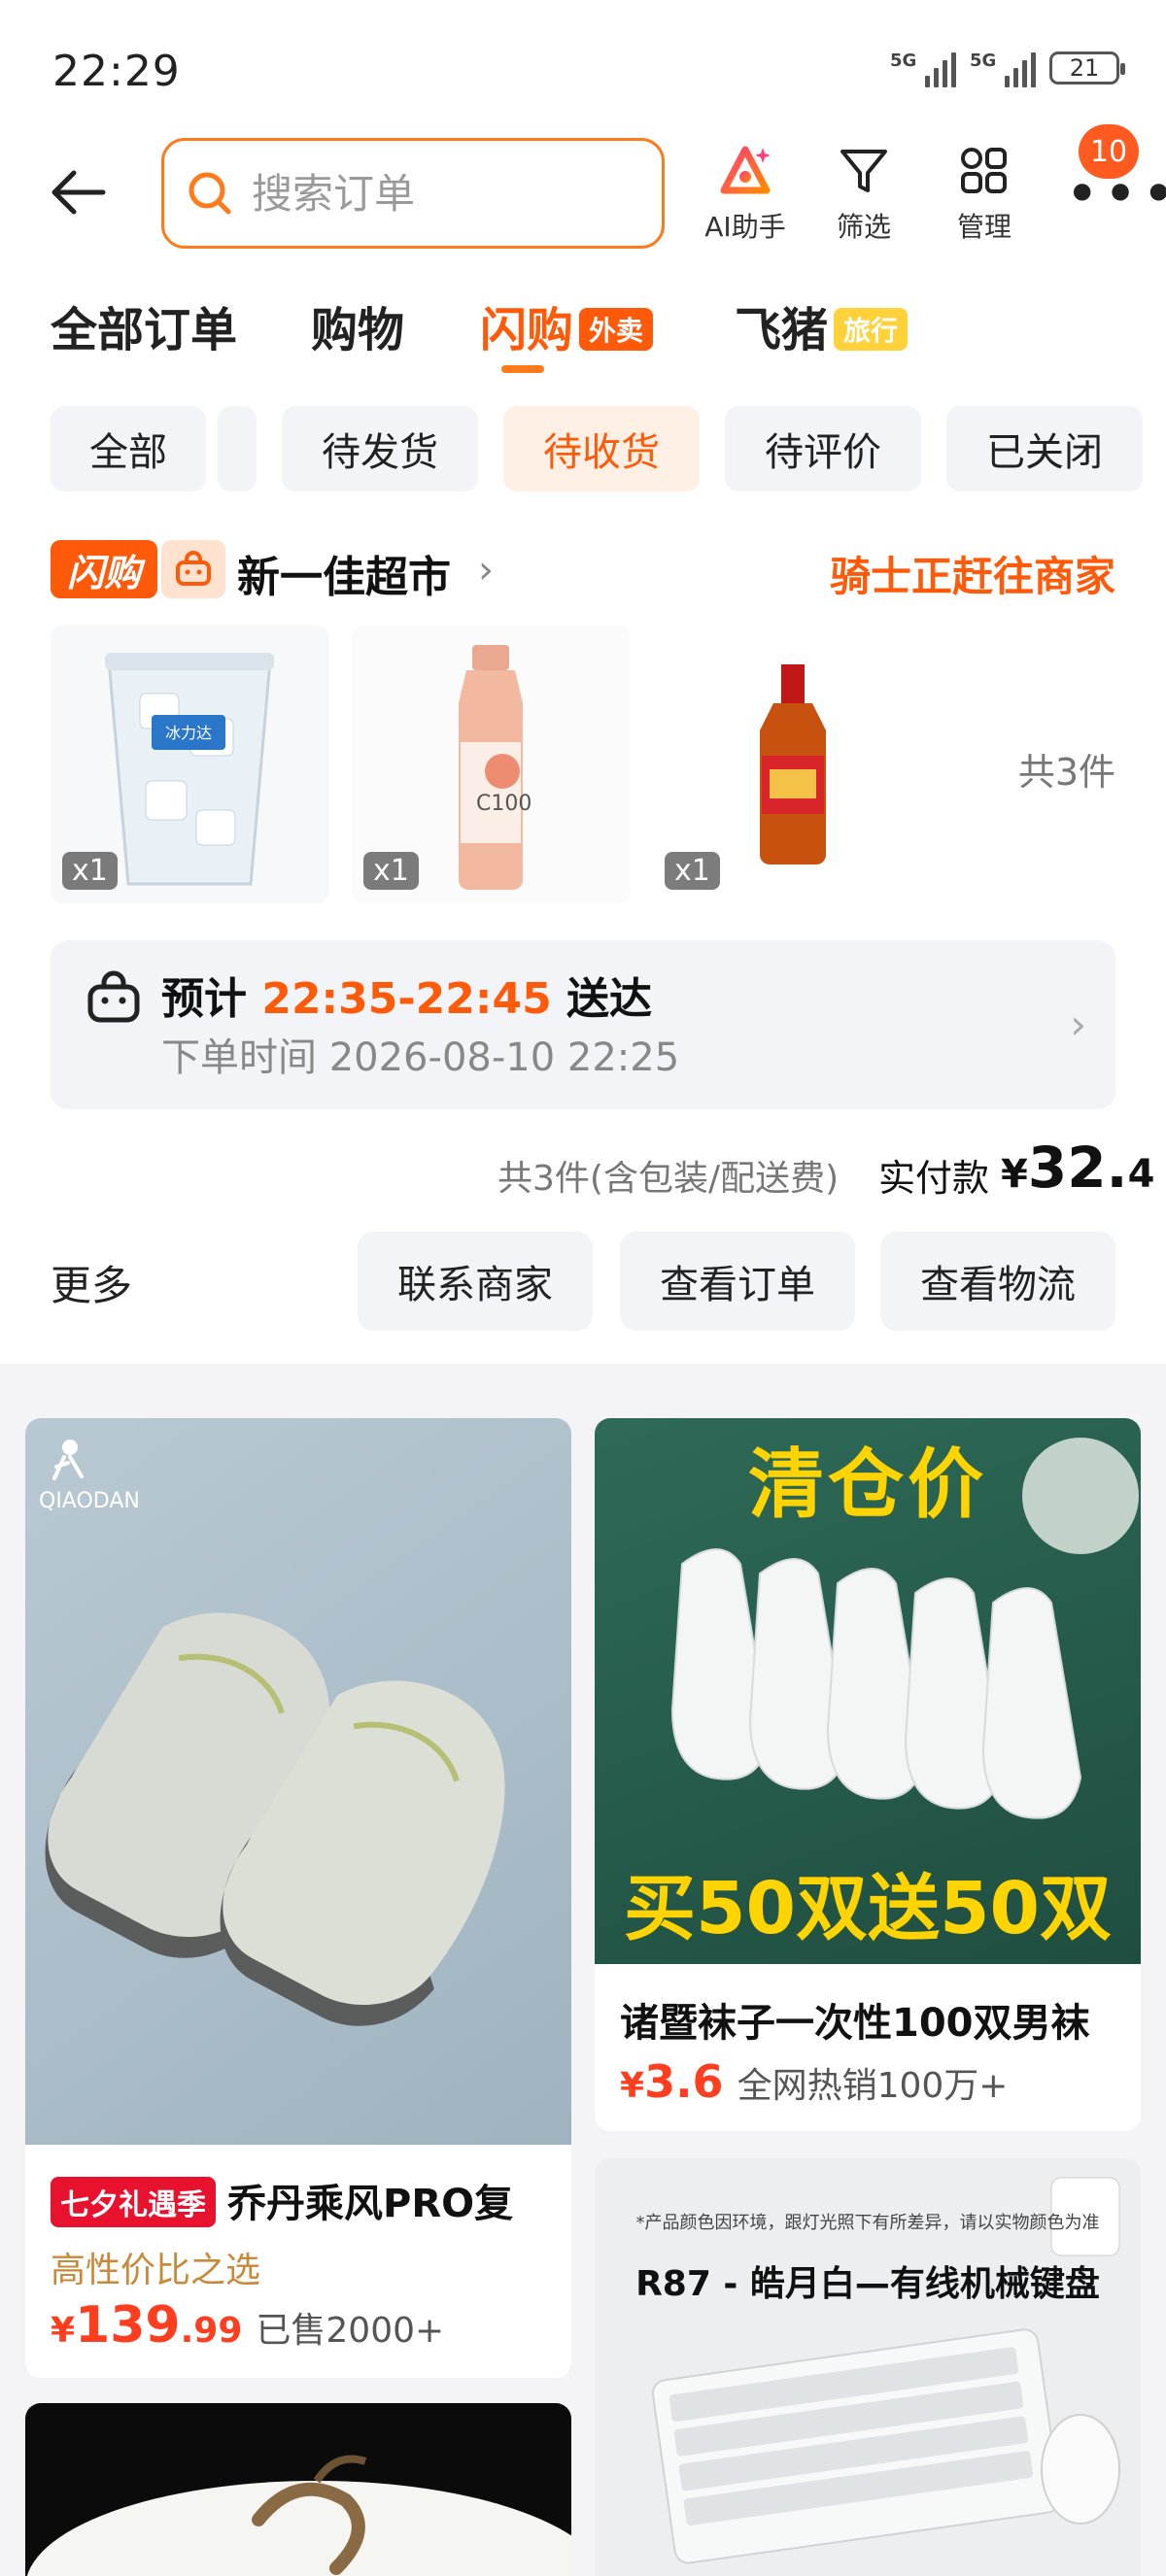 This screenshot has width=1166, height=2576. Describe the element at coordinates (822, 325) in the screenshot. I see `tab-fliggy: 飞猪 旅行` at that location.